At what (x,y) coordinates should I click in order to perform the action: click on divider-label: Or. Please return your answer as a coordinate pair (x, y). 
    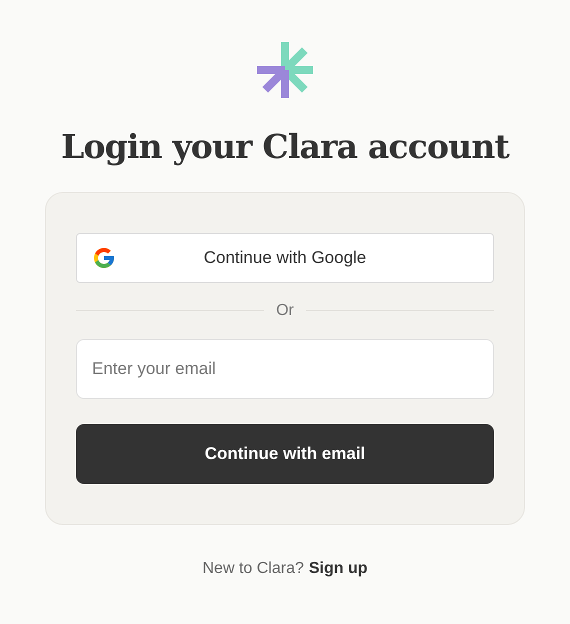
    Looking at the image, I should click on (285, 310).